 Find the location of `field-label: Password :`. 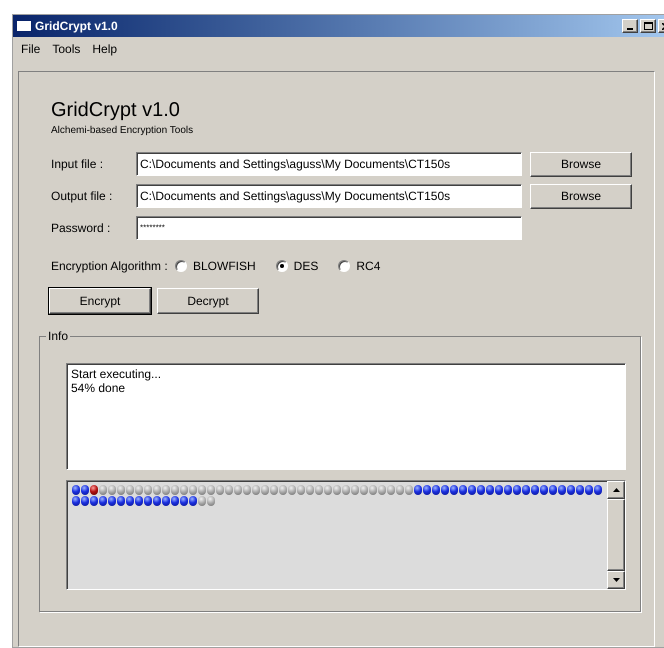

field-label: Password : is located at coordinates (81, 228).